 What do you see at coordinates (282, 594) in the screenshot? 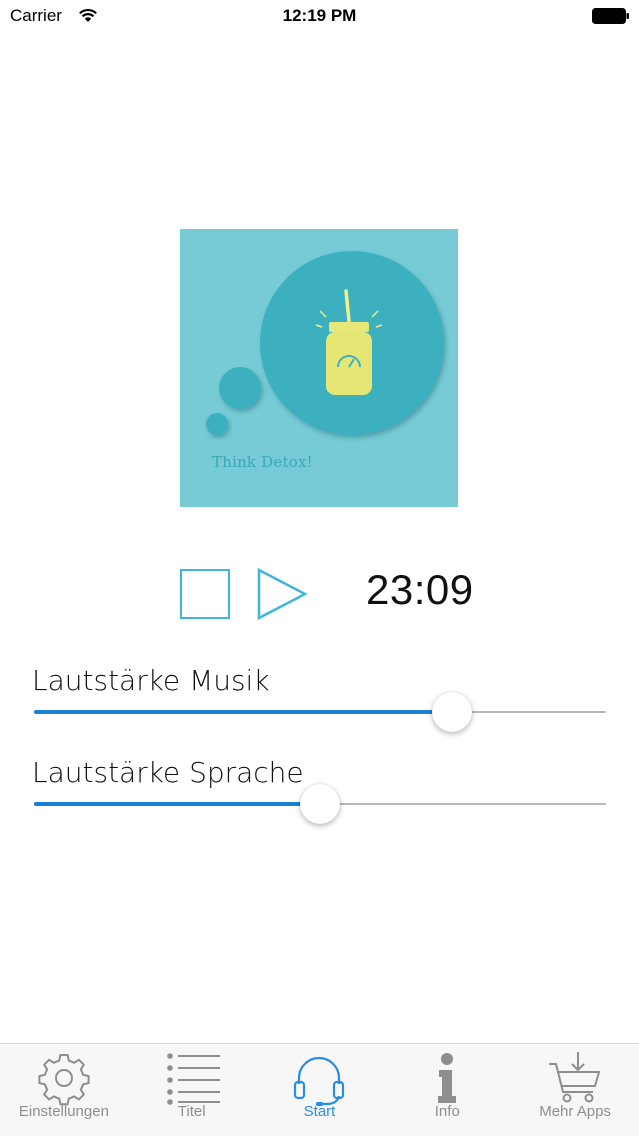
I see `play-button` at bounding box center [282, 594].